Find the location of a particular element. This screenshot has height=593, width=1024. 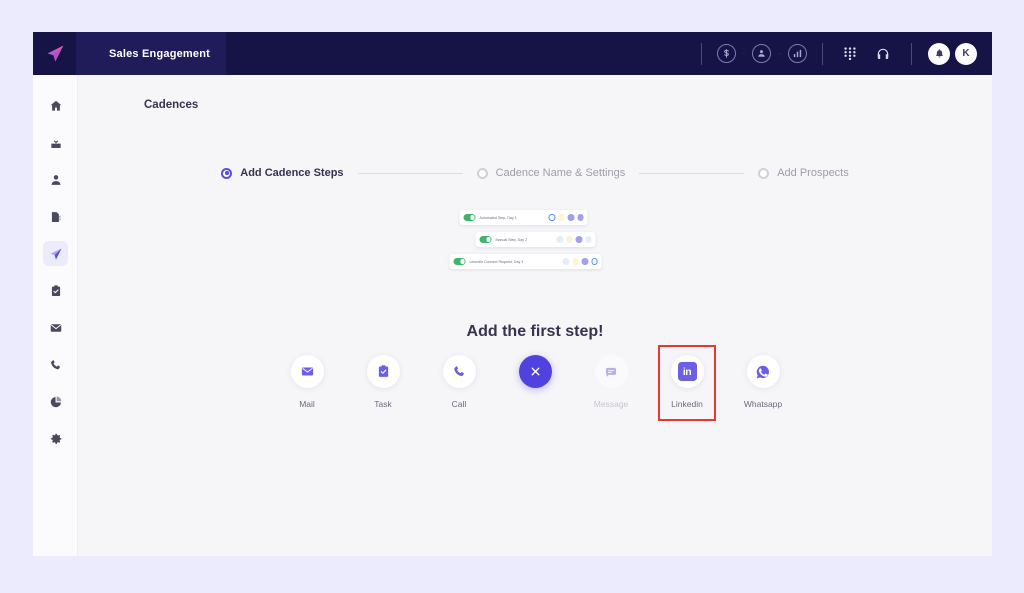

sidebar-item-settings is located at coordinates (55, 438).